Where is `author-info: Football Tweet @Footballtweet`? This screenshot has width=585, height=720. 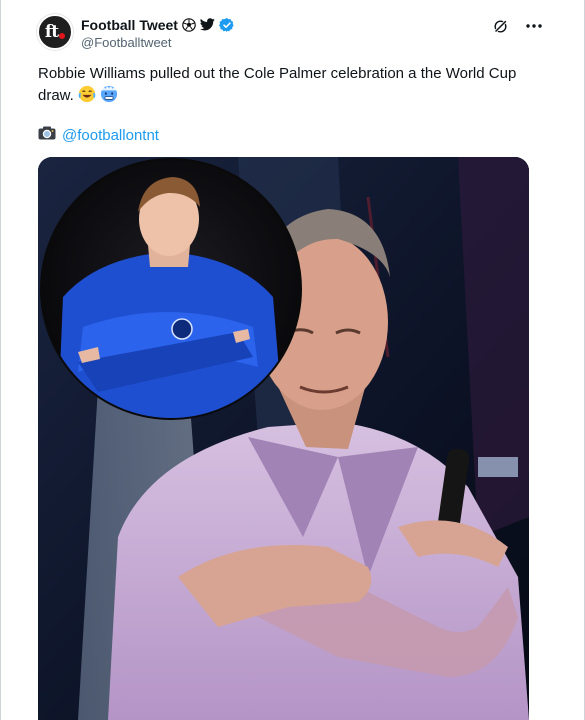
author-info: Football Tweet @Footballtweet is located at coordinates (158, 32).